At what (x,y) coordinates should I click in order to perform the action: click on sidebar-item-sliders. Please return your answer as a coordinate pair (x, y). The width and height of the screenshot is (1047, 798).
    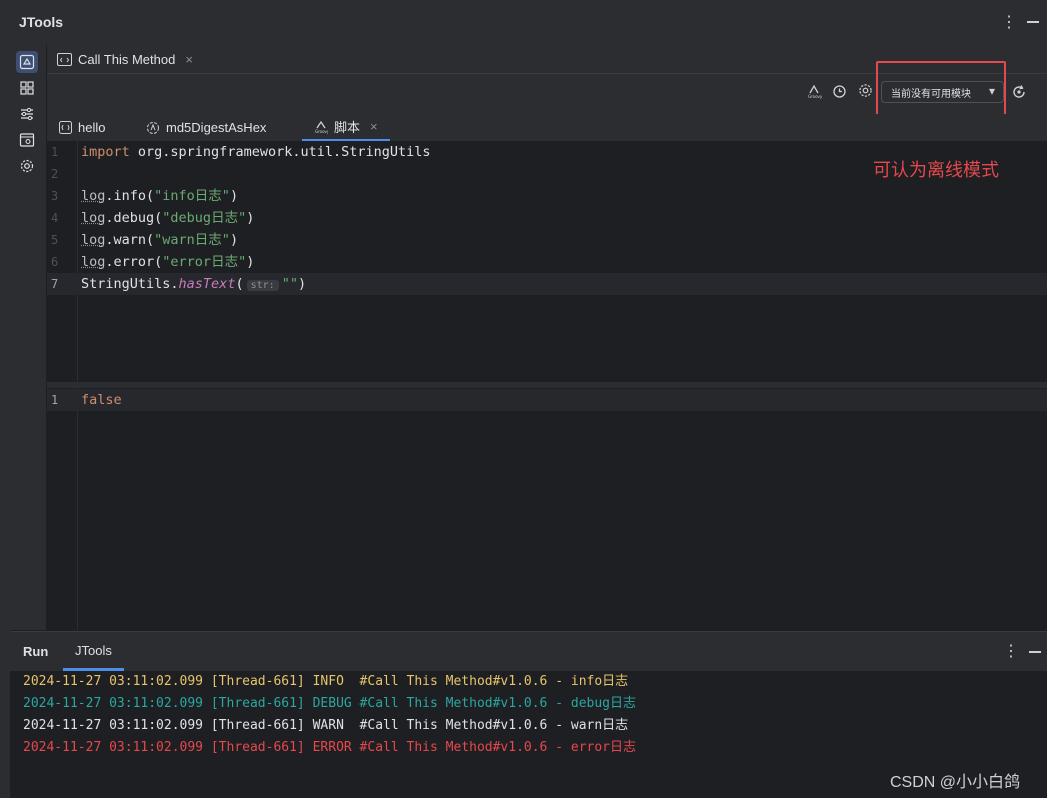
    Looking at the image, I should click on (27, 114).